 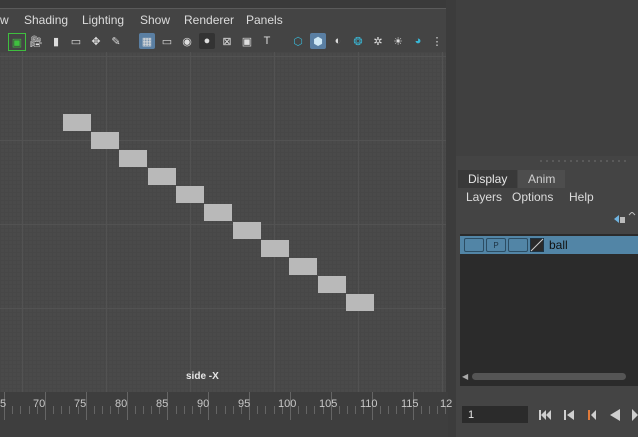 What do you see at coordinates (224, 4) in the screenshot?
I see `panel-top-strip` at bounding box center [224, 4].